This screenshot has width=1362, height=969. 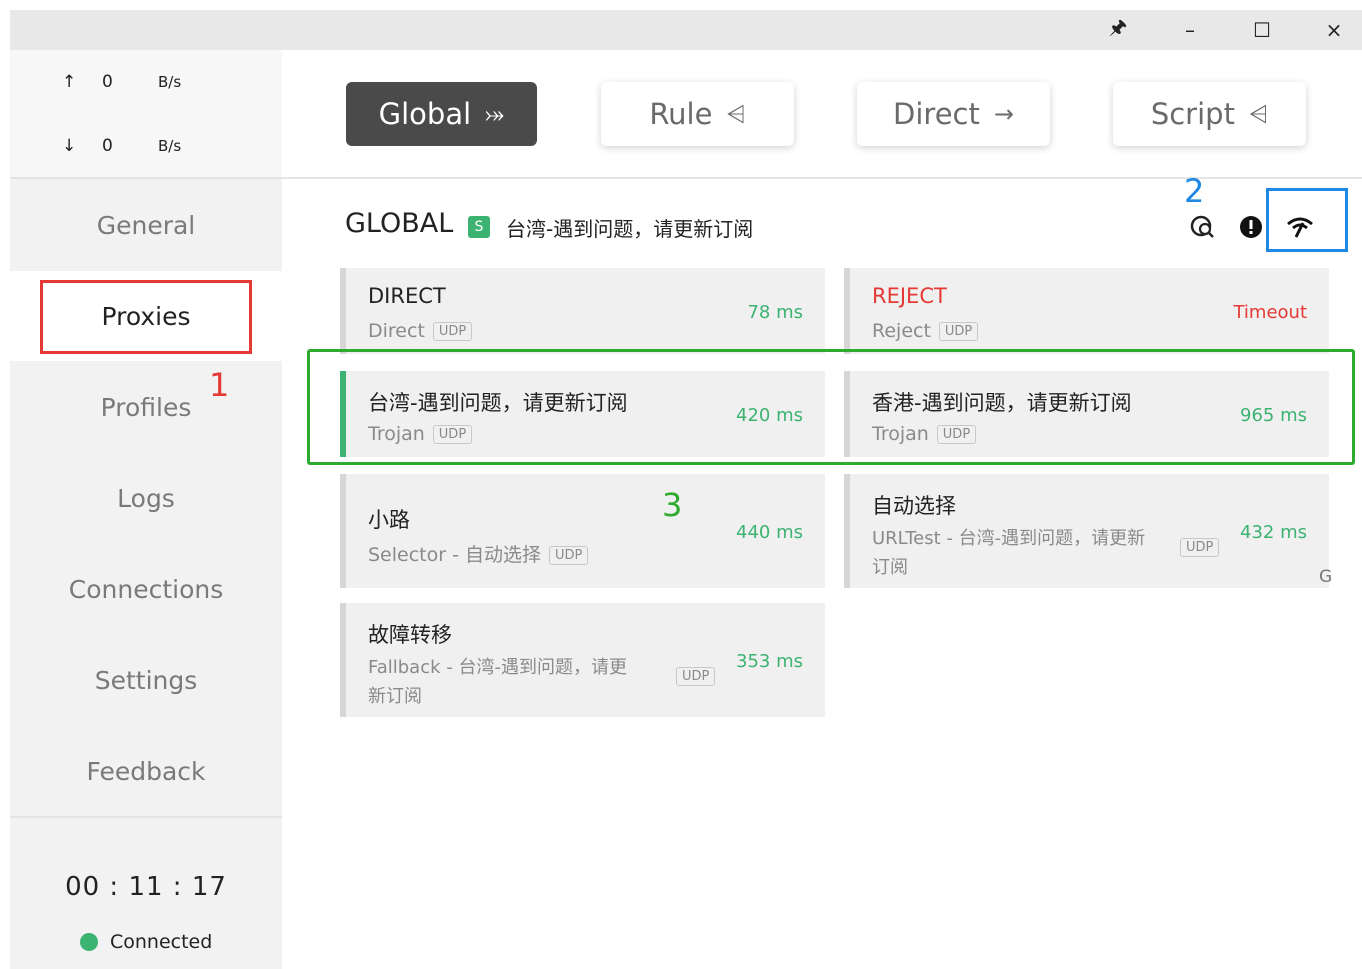 I want to click on global-mode-icon: ⤖, so click(x=495, y=114).